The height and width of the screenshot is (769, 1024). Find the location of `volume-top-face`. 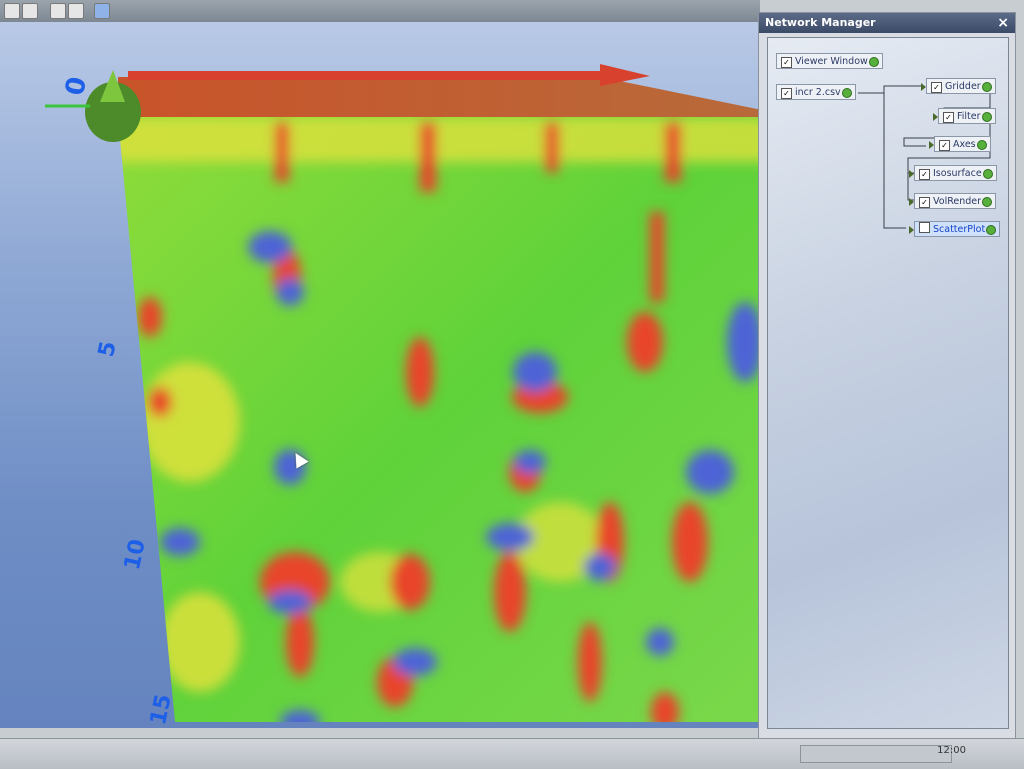

volume-top-face is located at coordinates (440, 100).